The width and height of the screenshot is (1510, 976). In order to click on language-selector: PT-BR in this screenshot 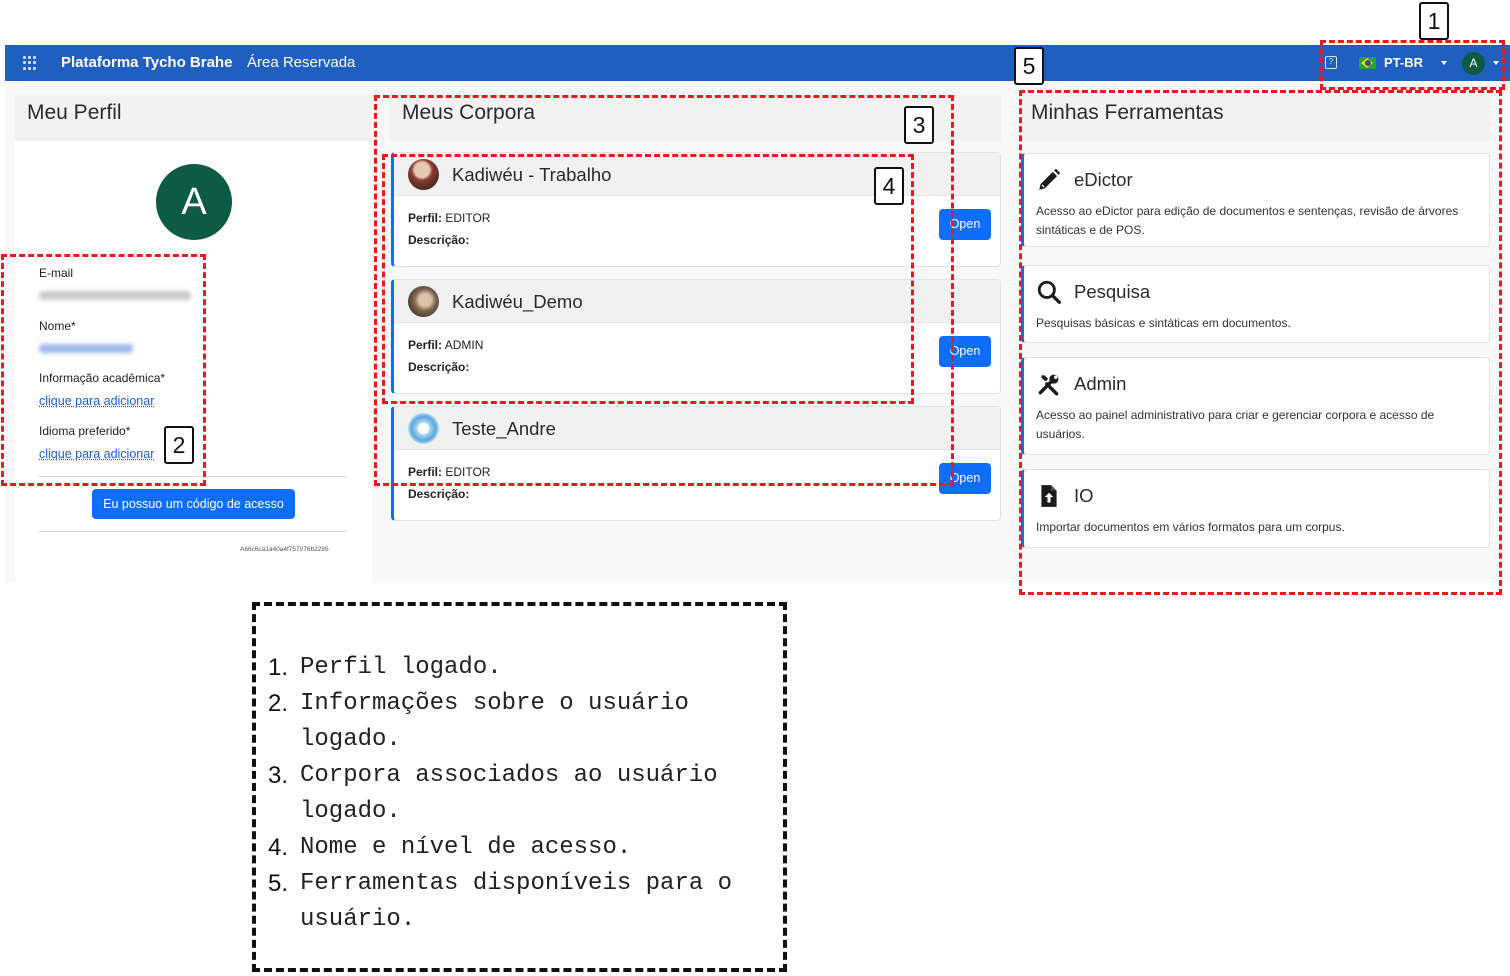, I will do `click(1403, 62)`.